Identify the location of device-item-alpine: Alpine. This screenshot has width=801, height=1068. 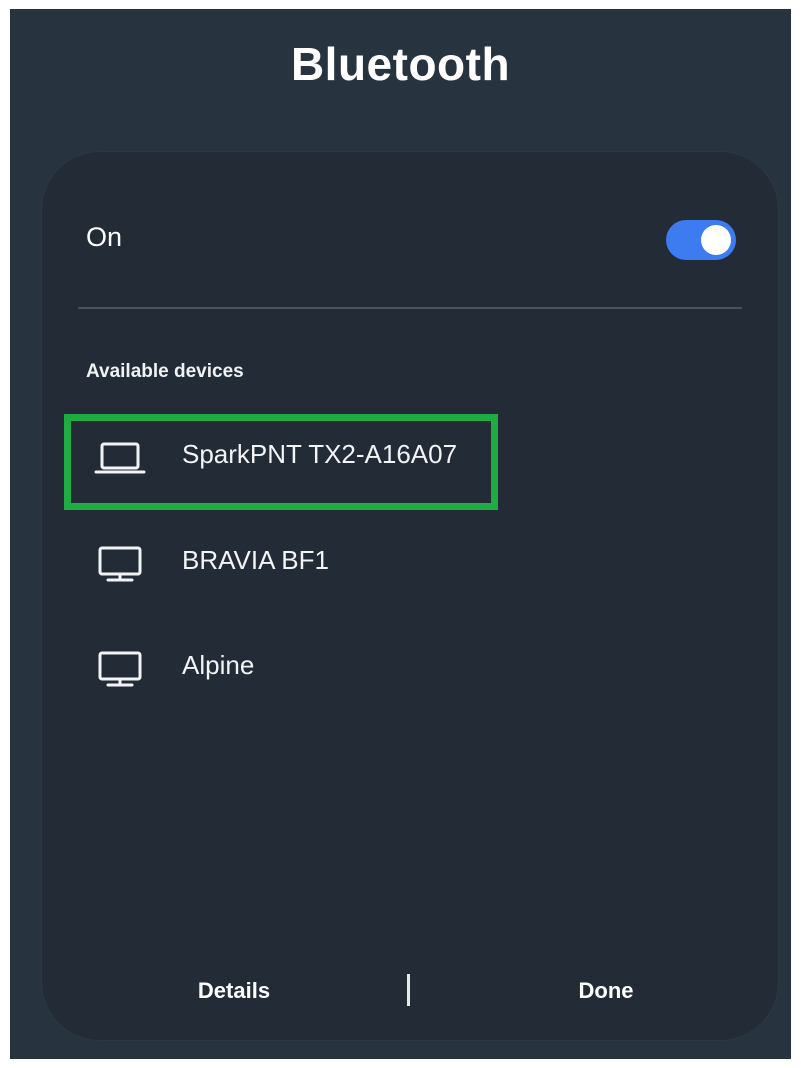
(300, 666).